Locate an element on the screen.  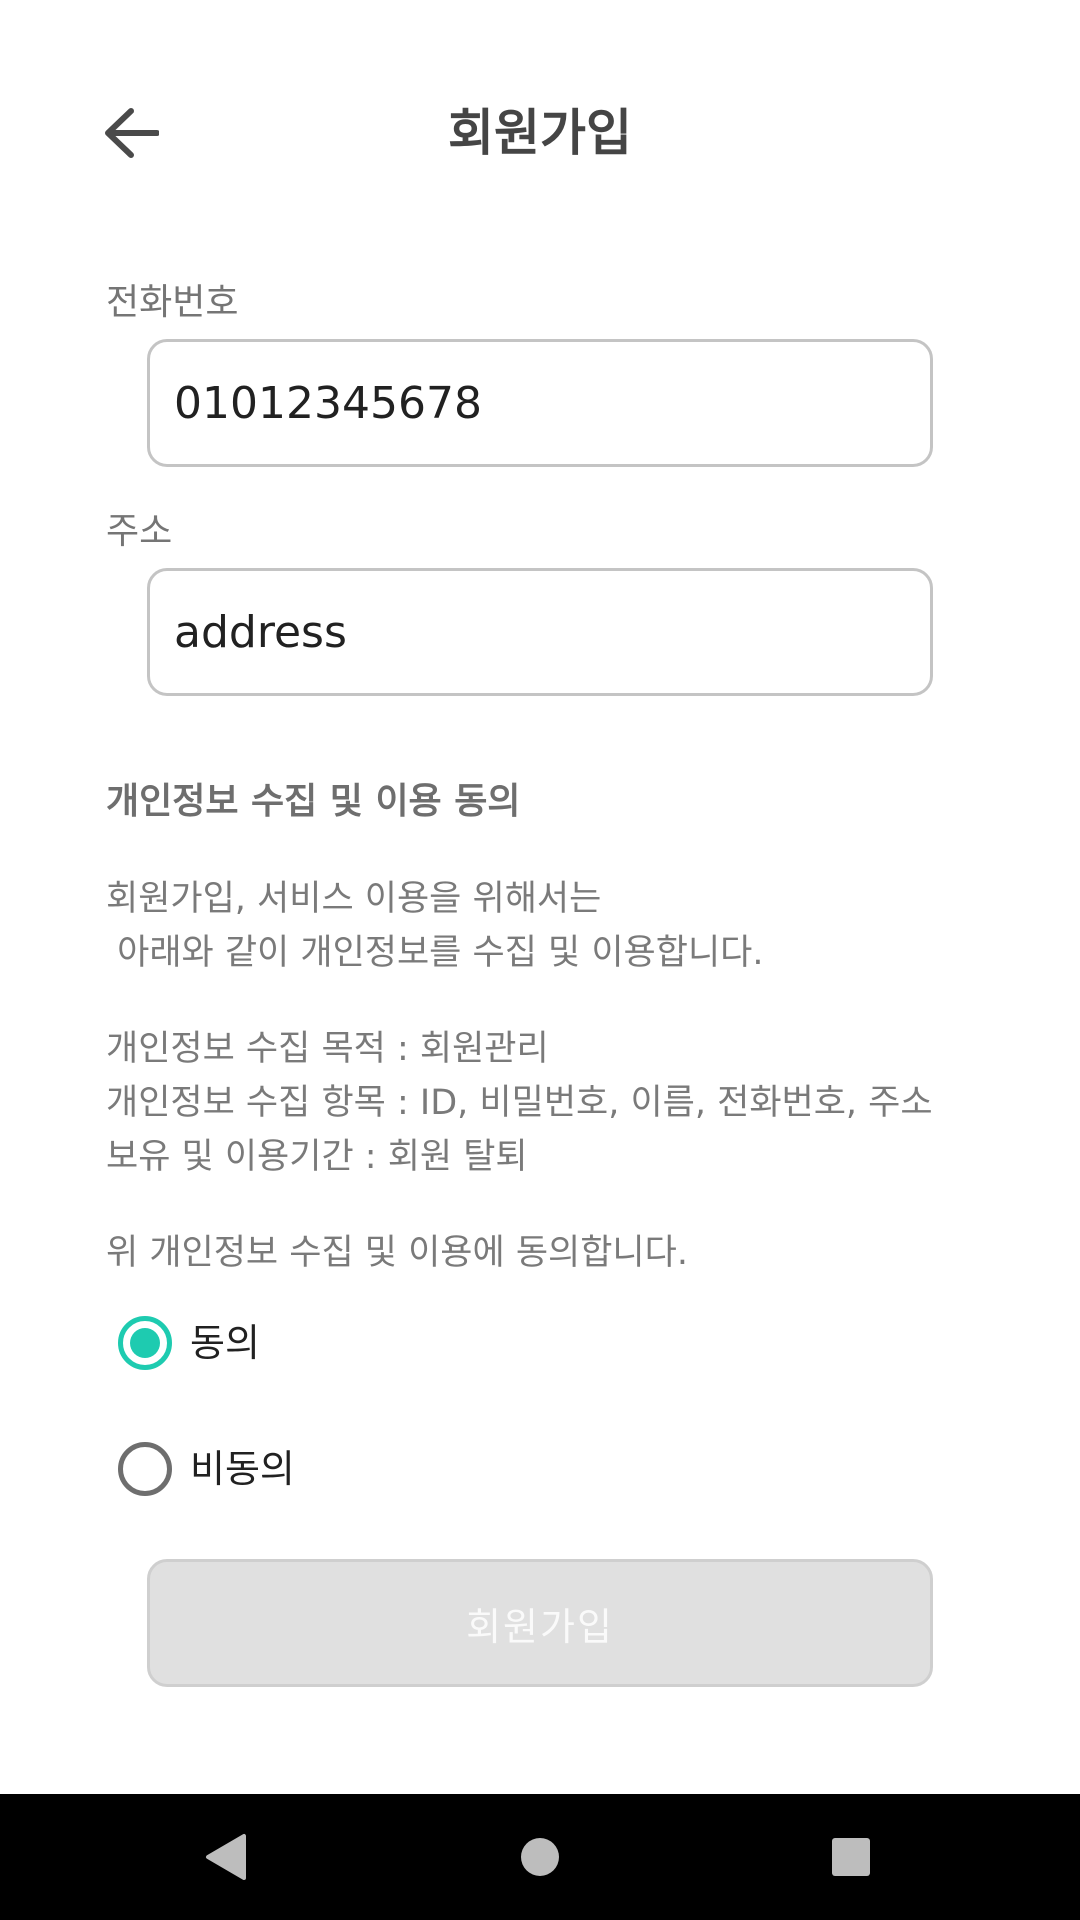
nav-back-triangle-icon is located at coordinates (226, 1857).